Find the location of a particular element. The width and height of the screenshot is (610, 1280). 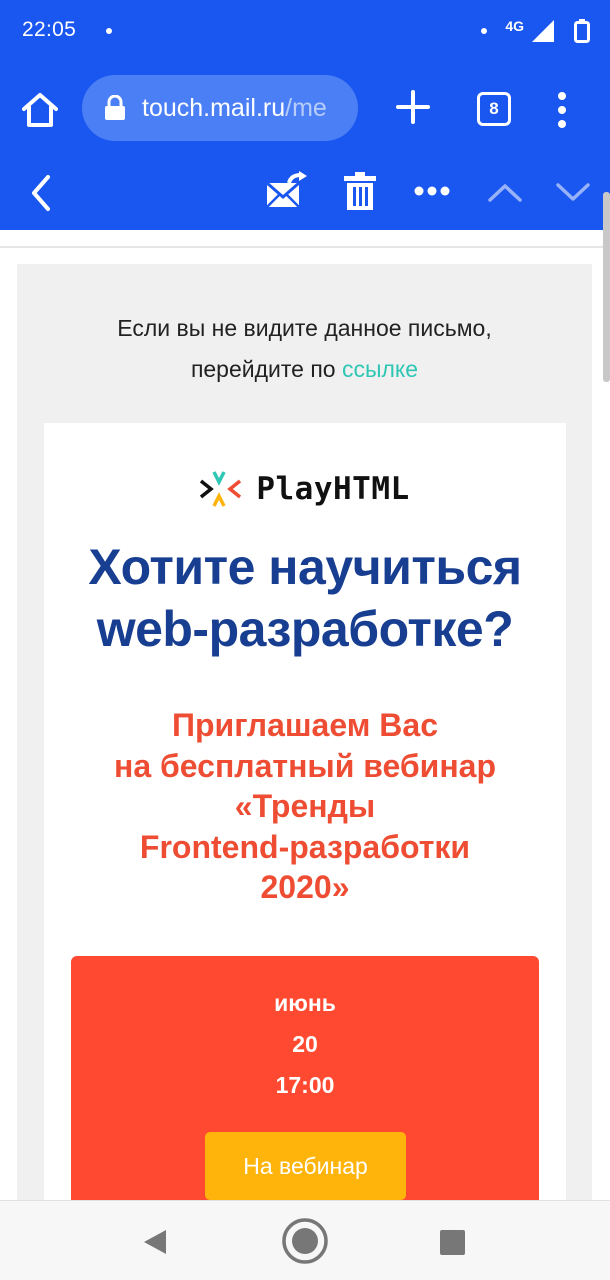

url-host: touch.mail.ru is located at coordinates (214, 107).